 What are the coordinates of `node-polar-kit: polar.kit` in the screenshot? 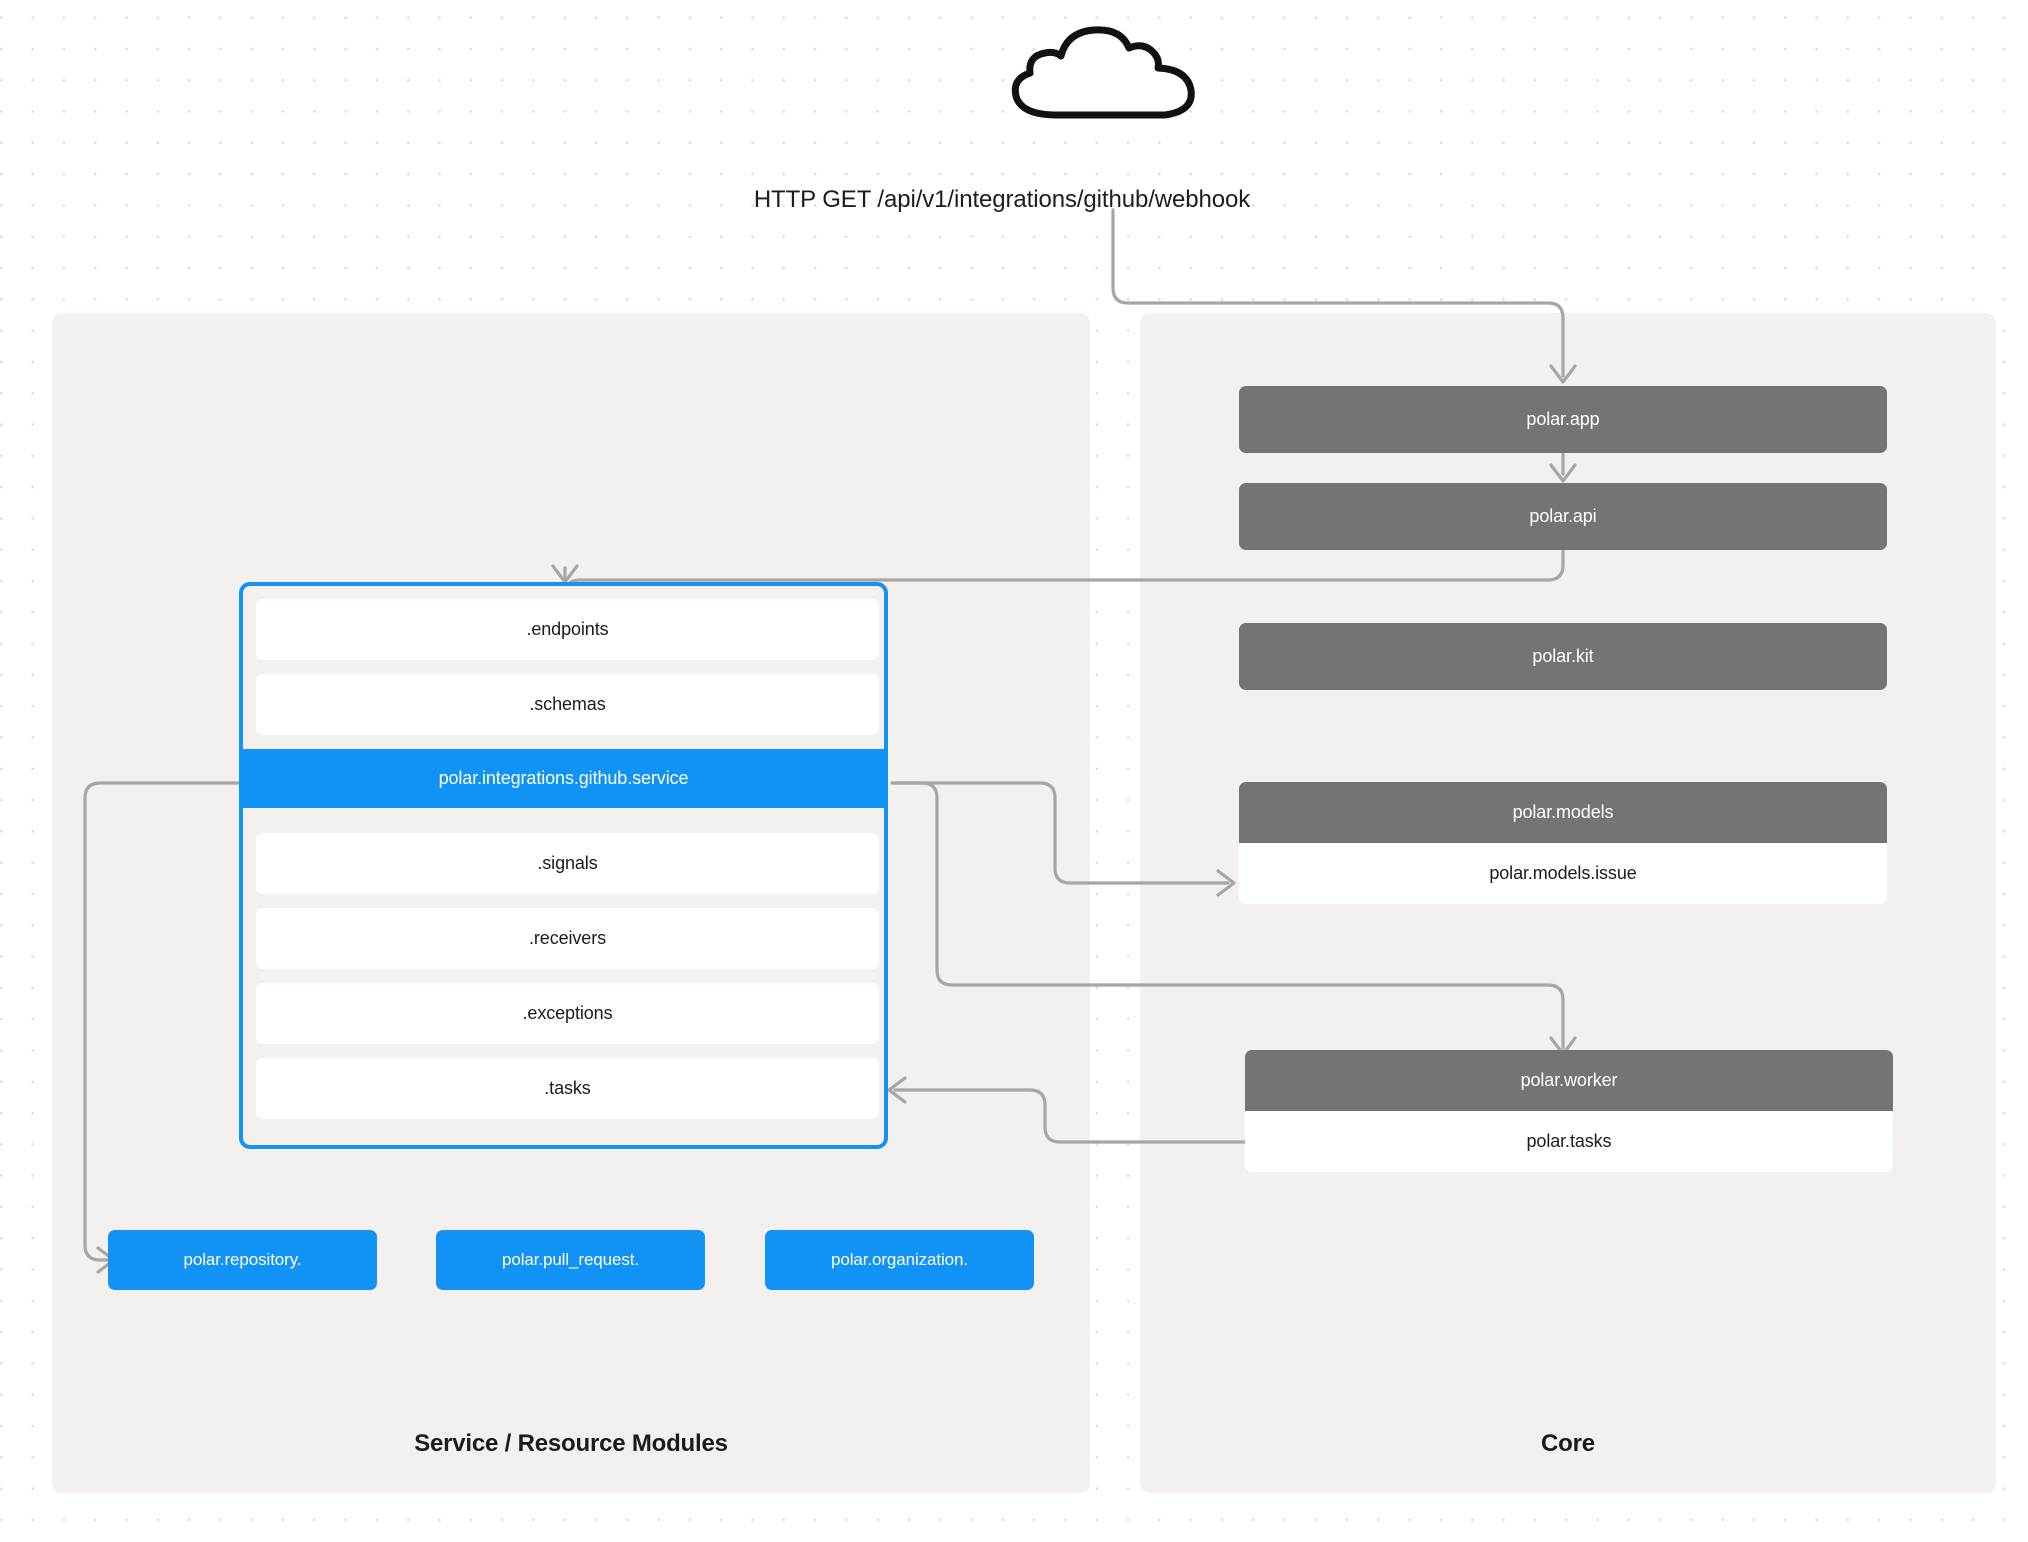 It's located at (1563, 656).